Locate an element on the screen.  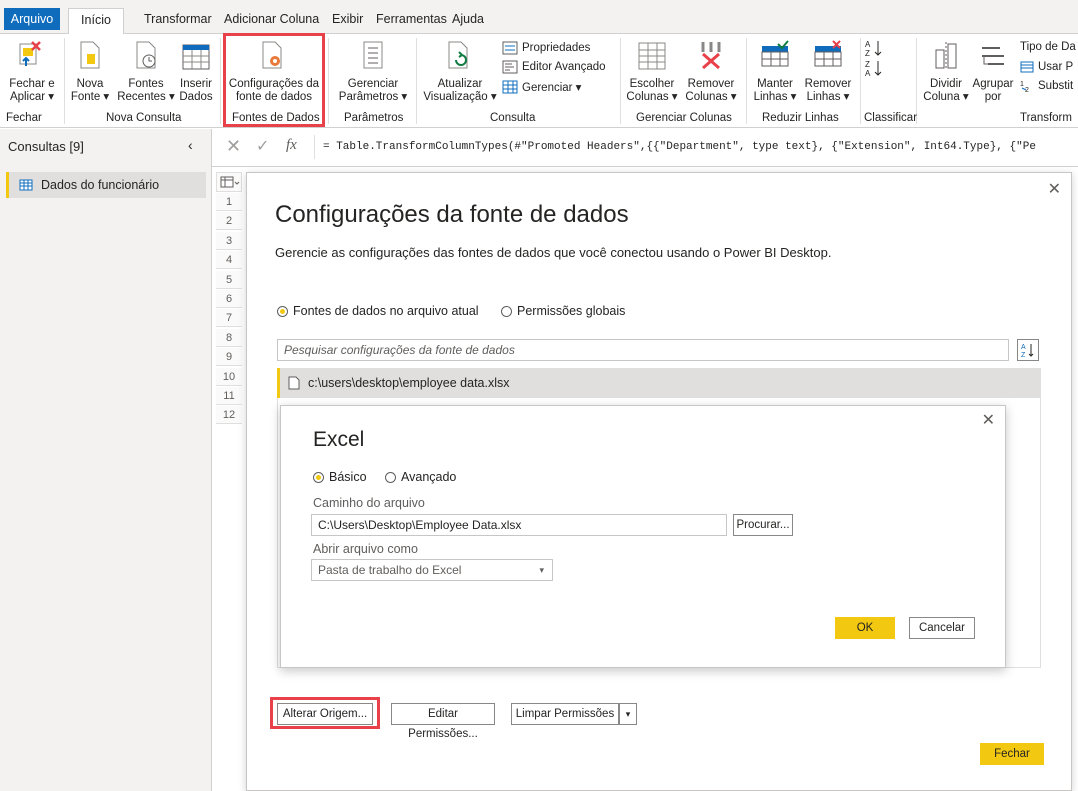
remove-rows-label-2: Linhas ▾ is located at coordinates (828, 97).